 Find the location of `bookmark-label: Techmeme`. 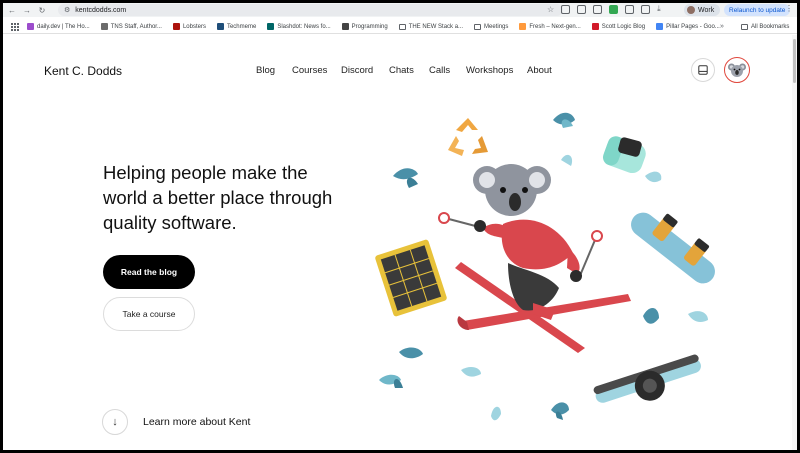

bookmark-label: Techmeme is located at coordinates (241, 26).